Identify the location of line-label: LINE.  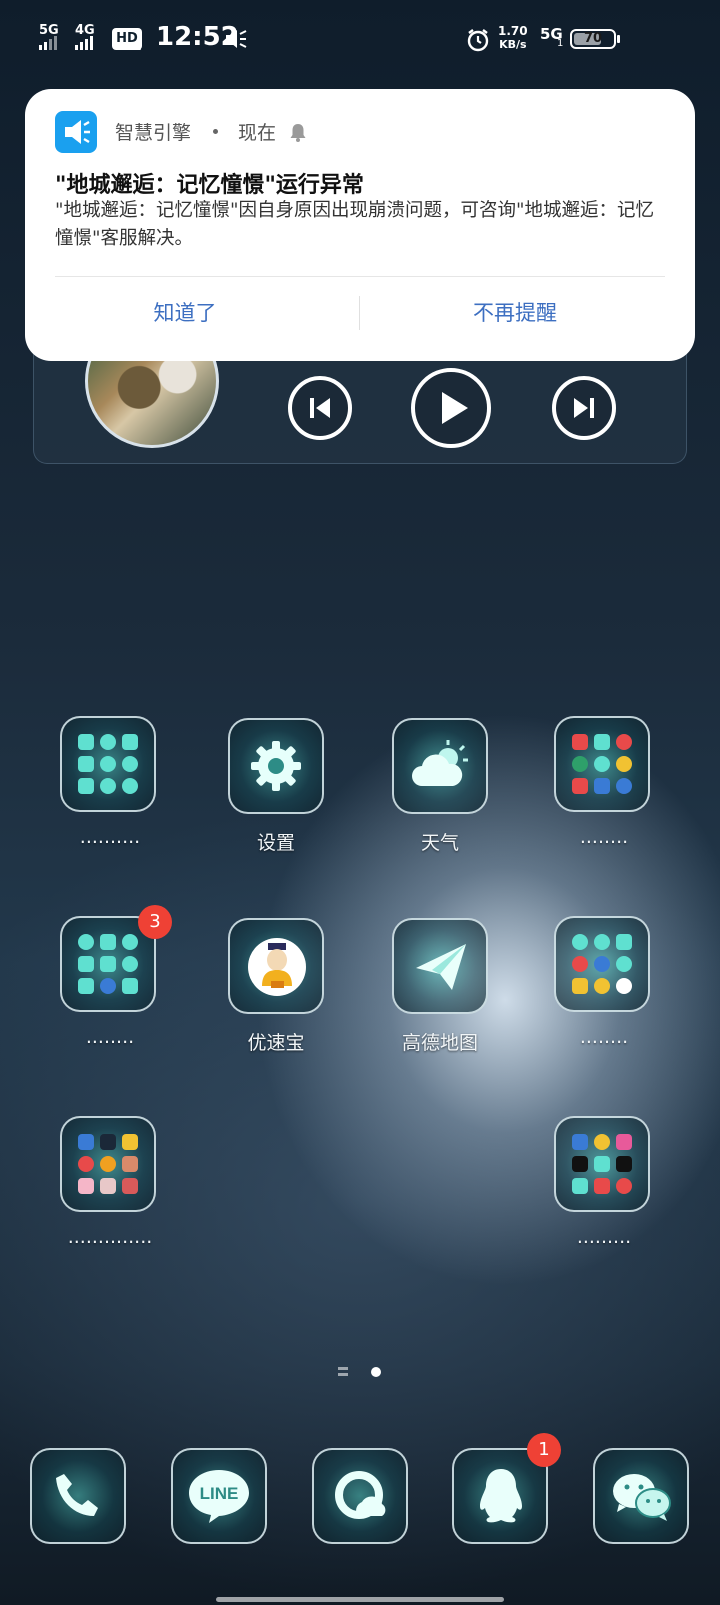
(219, 1493).